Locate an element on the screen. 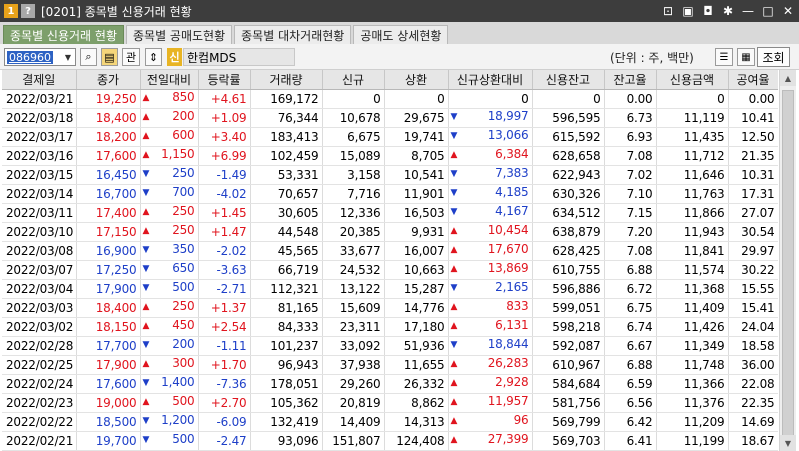  col-header-amount: 신용금액 is located at coordinates (692, 80).